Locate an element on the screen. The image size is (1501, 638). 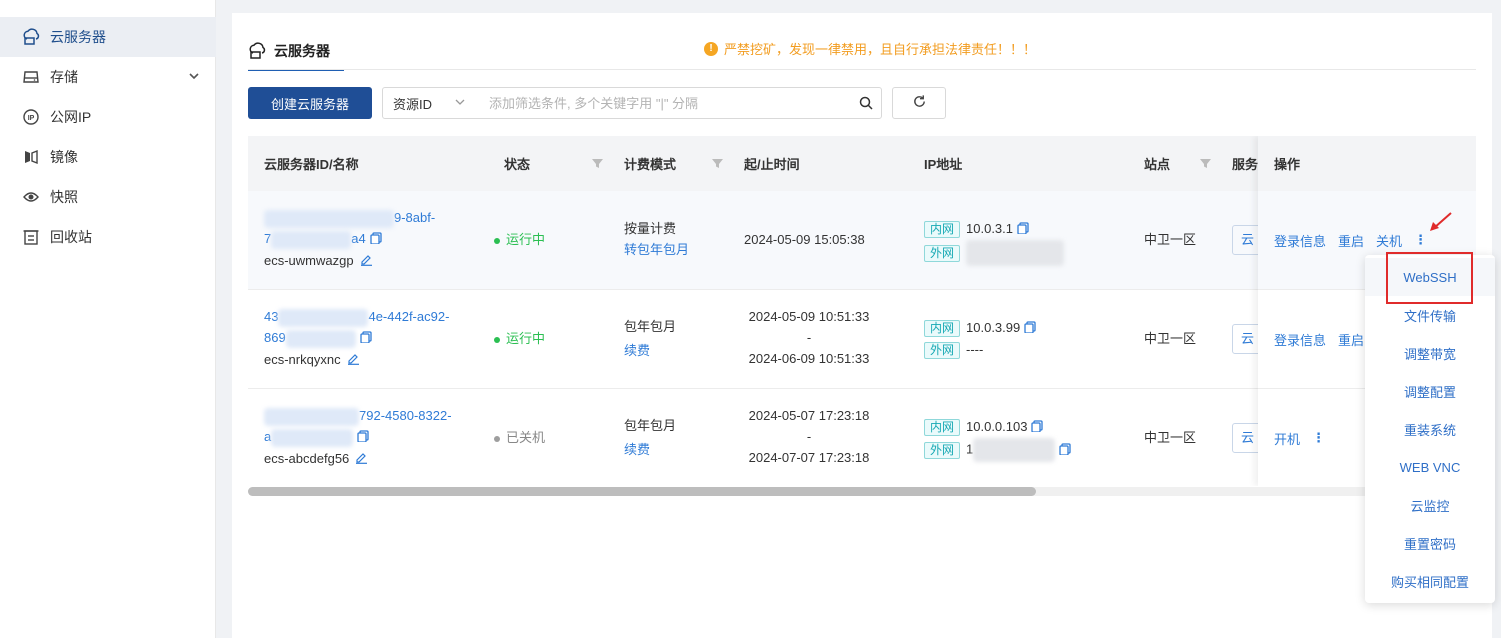
menu-item-adjust-bandwidth: 调整带宽 is located at coordinates (1430, 353).